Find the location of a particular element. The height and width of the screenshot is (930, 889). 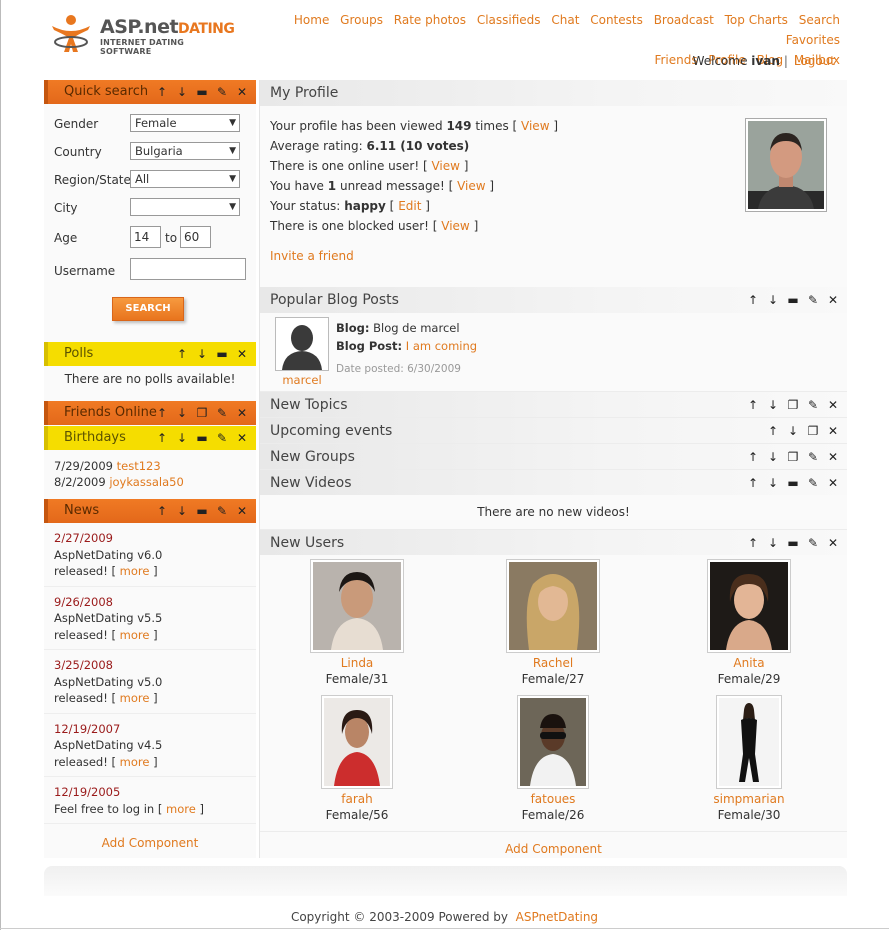

nav-home: Home is located at coordinates (311, 20).